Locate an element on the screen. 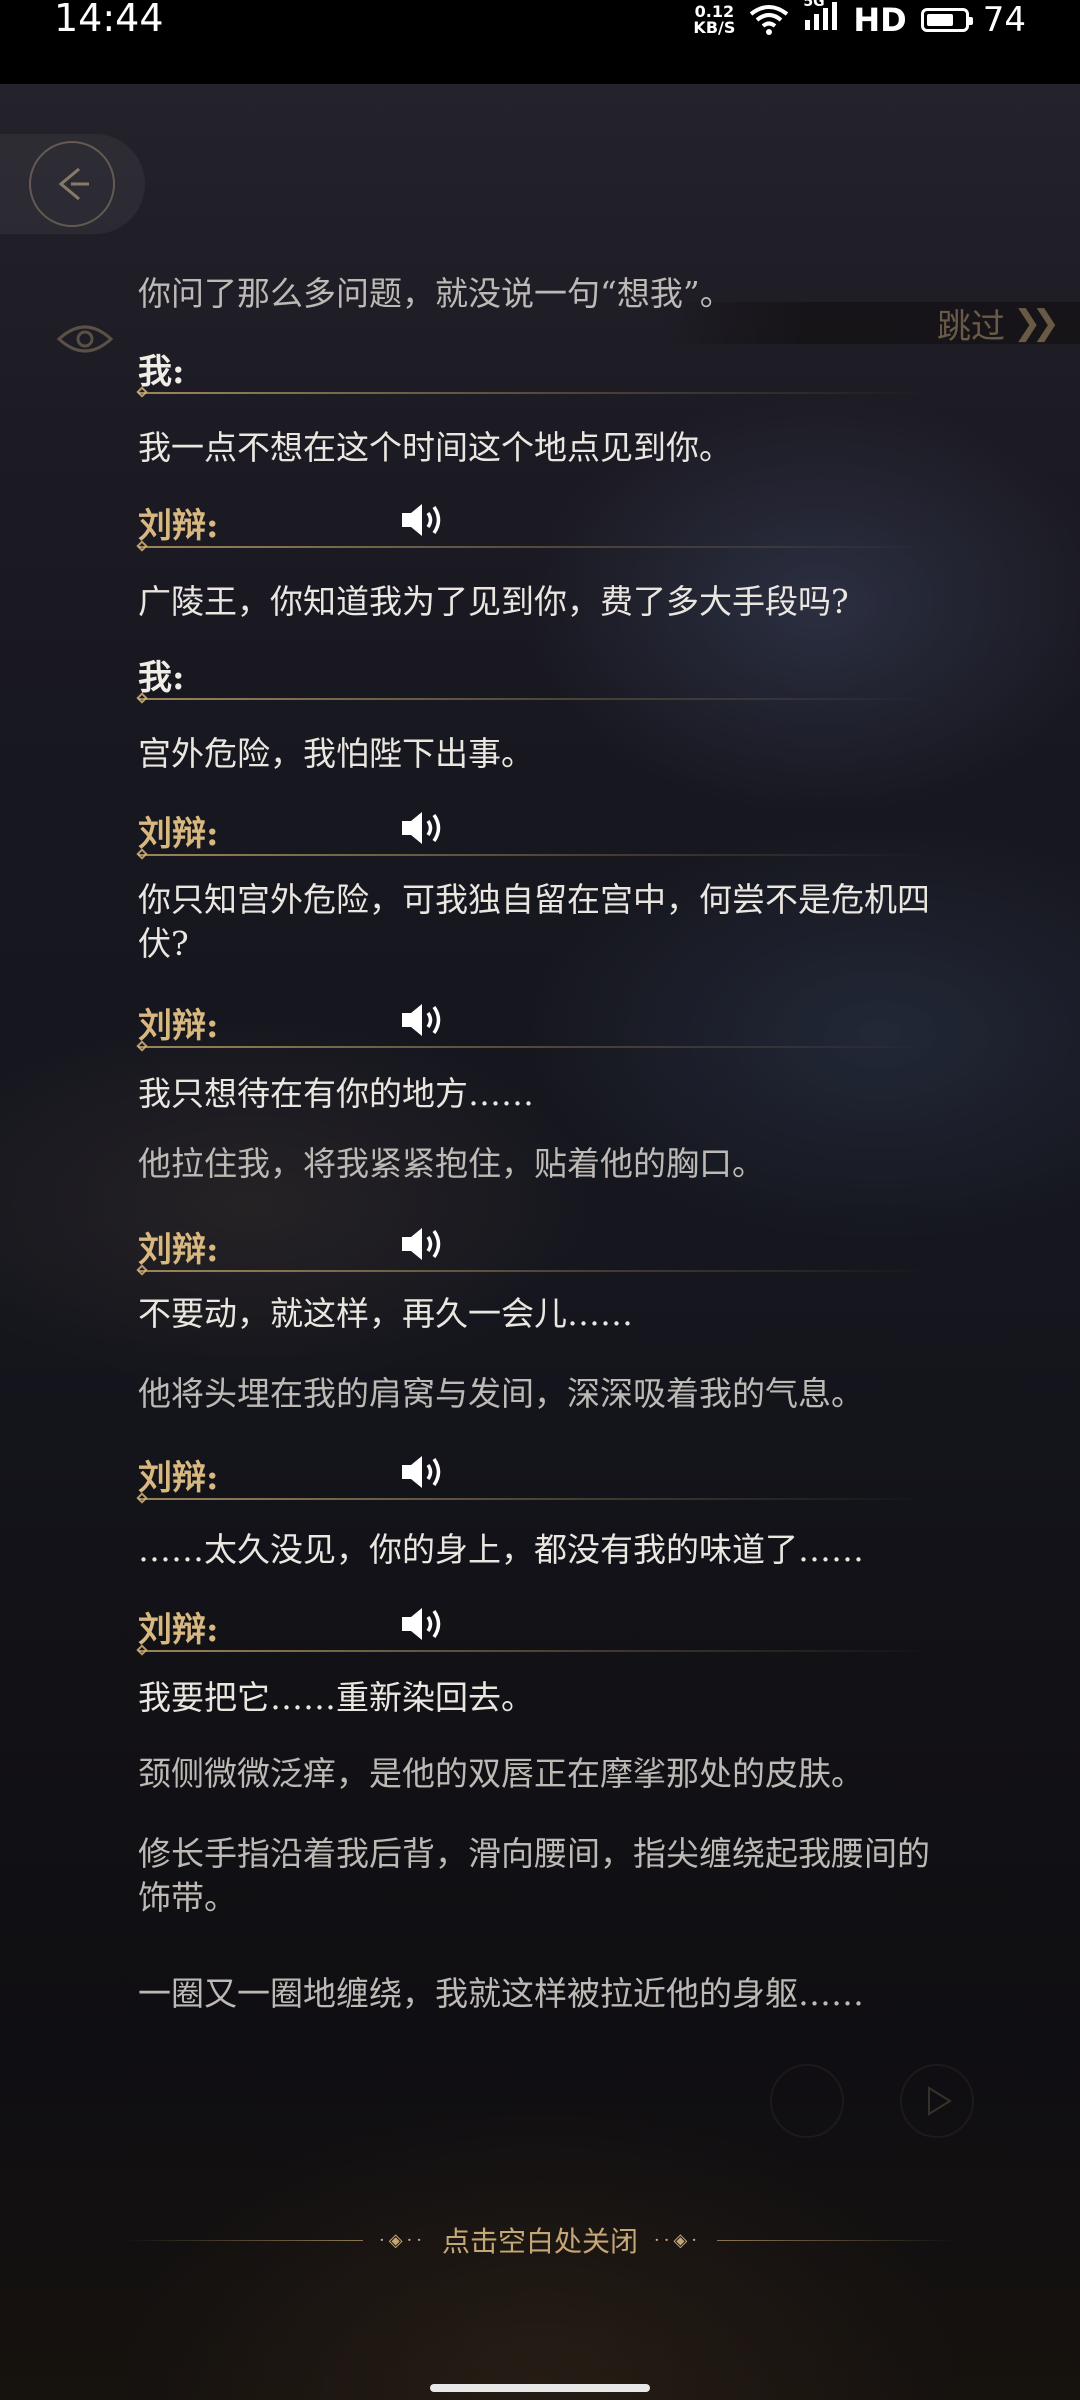  hd-label: HD is located at coordinates (880, 20).